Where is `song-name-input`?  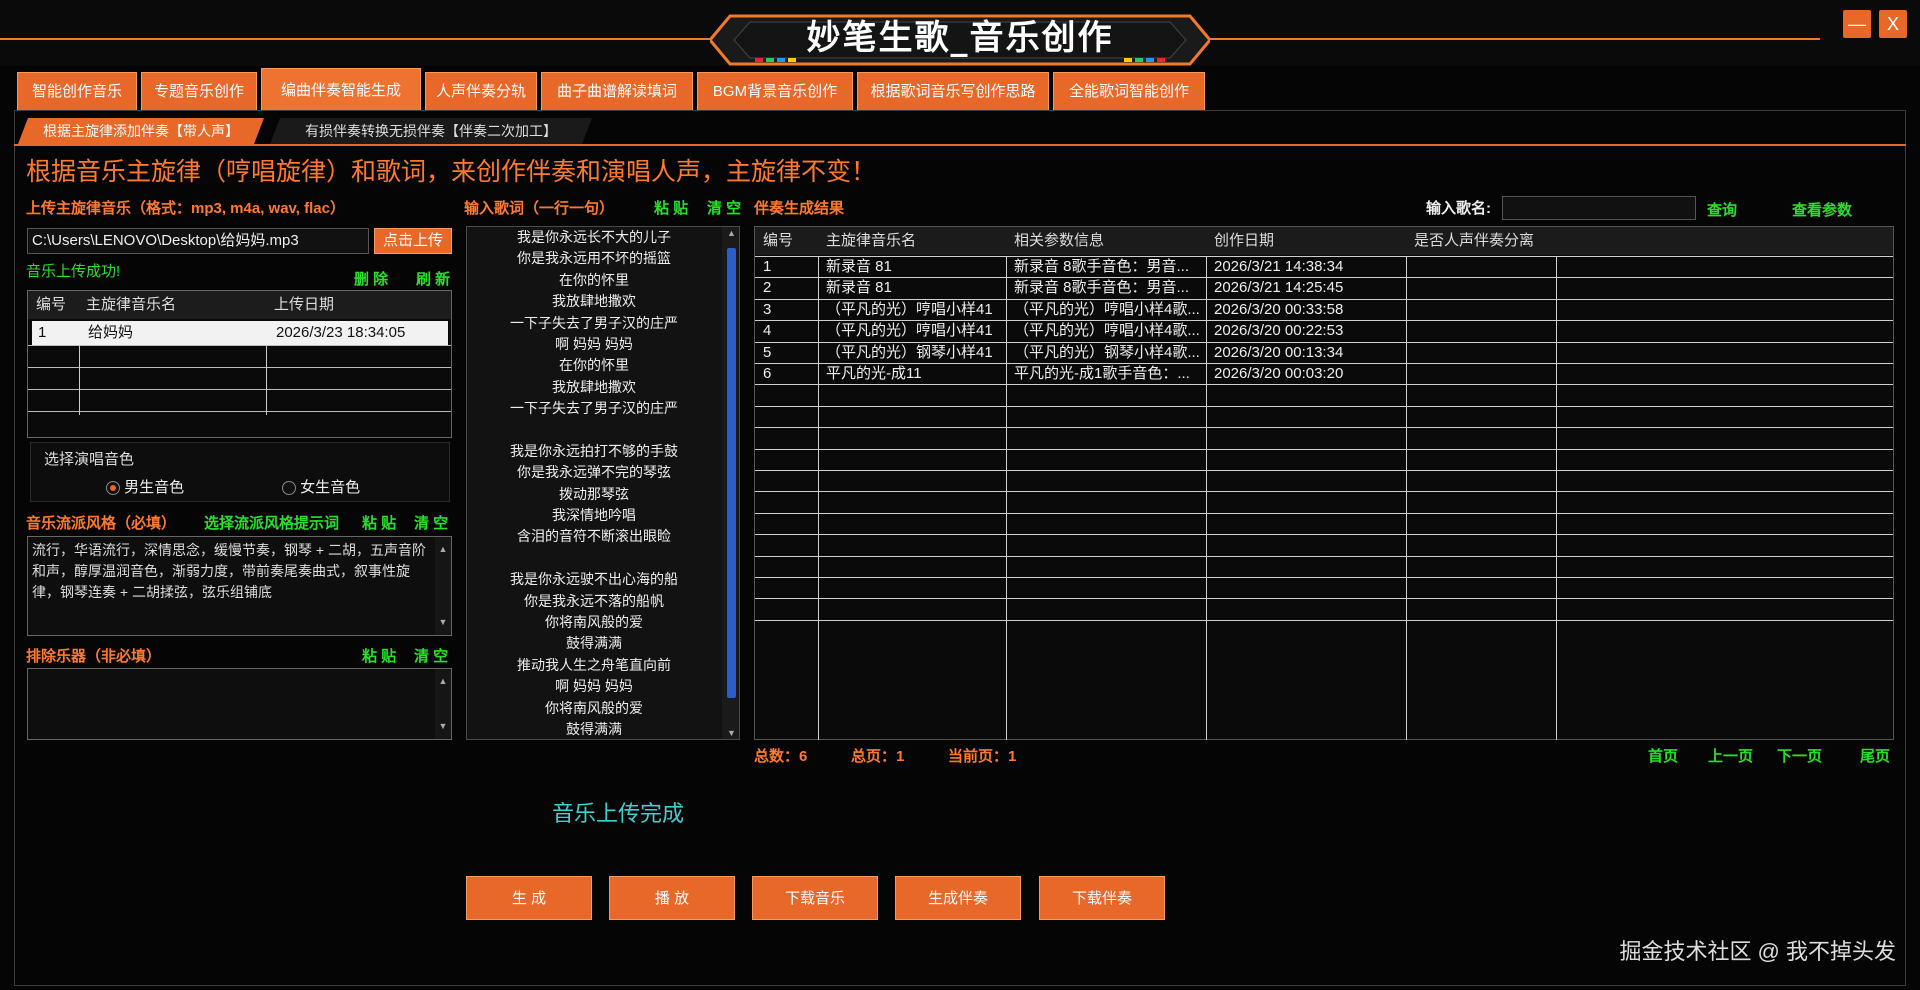 song-name-input is located at coordinates (1599, 208).